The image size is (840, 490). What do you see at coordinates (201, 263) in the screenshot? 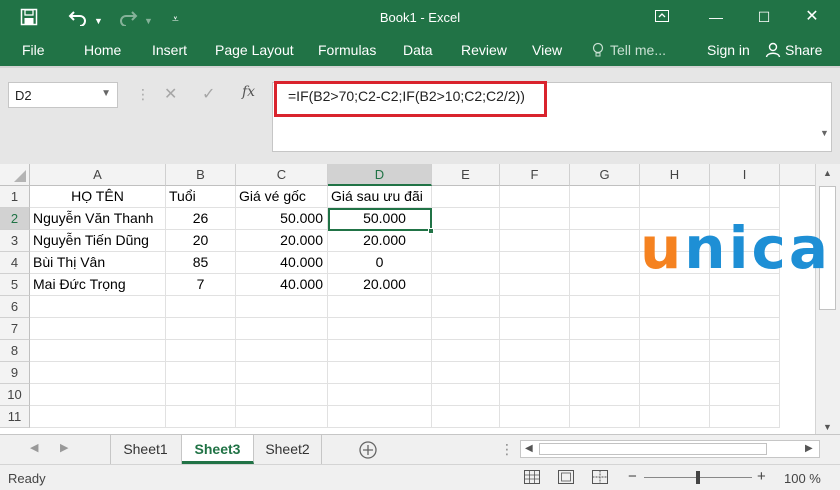
I see `cell-b4: 85` at bounding box center [201, 263].